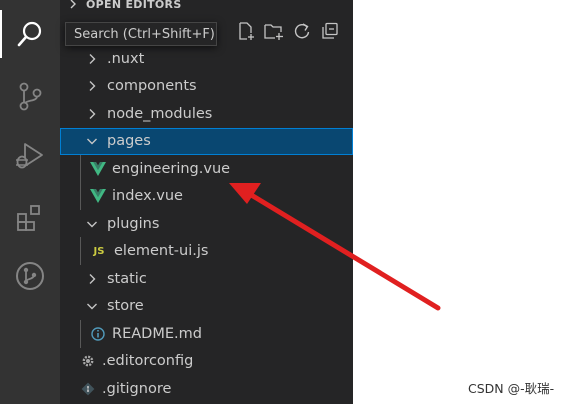  What do you see at coordinates (335, 247) in the screenshot?
I see `annotation-arrow` at bounding box center [335, 247].